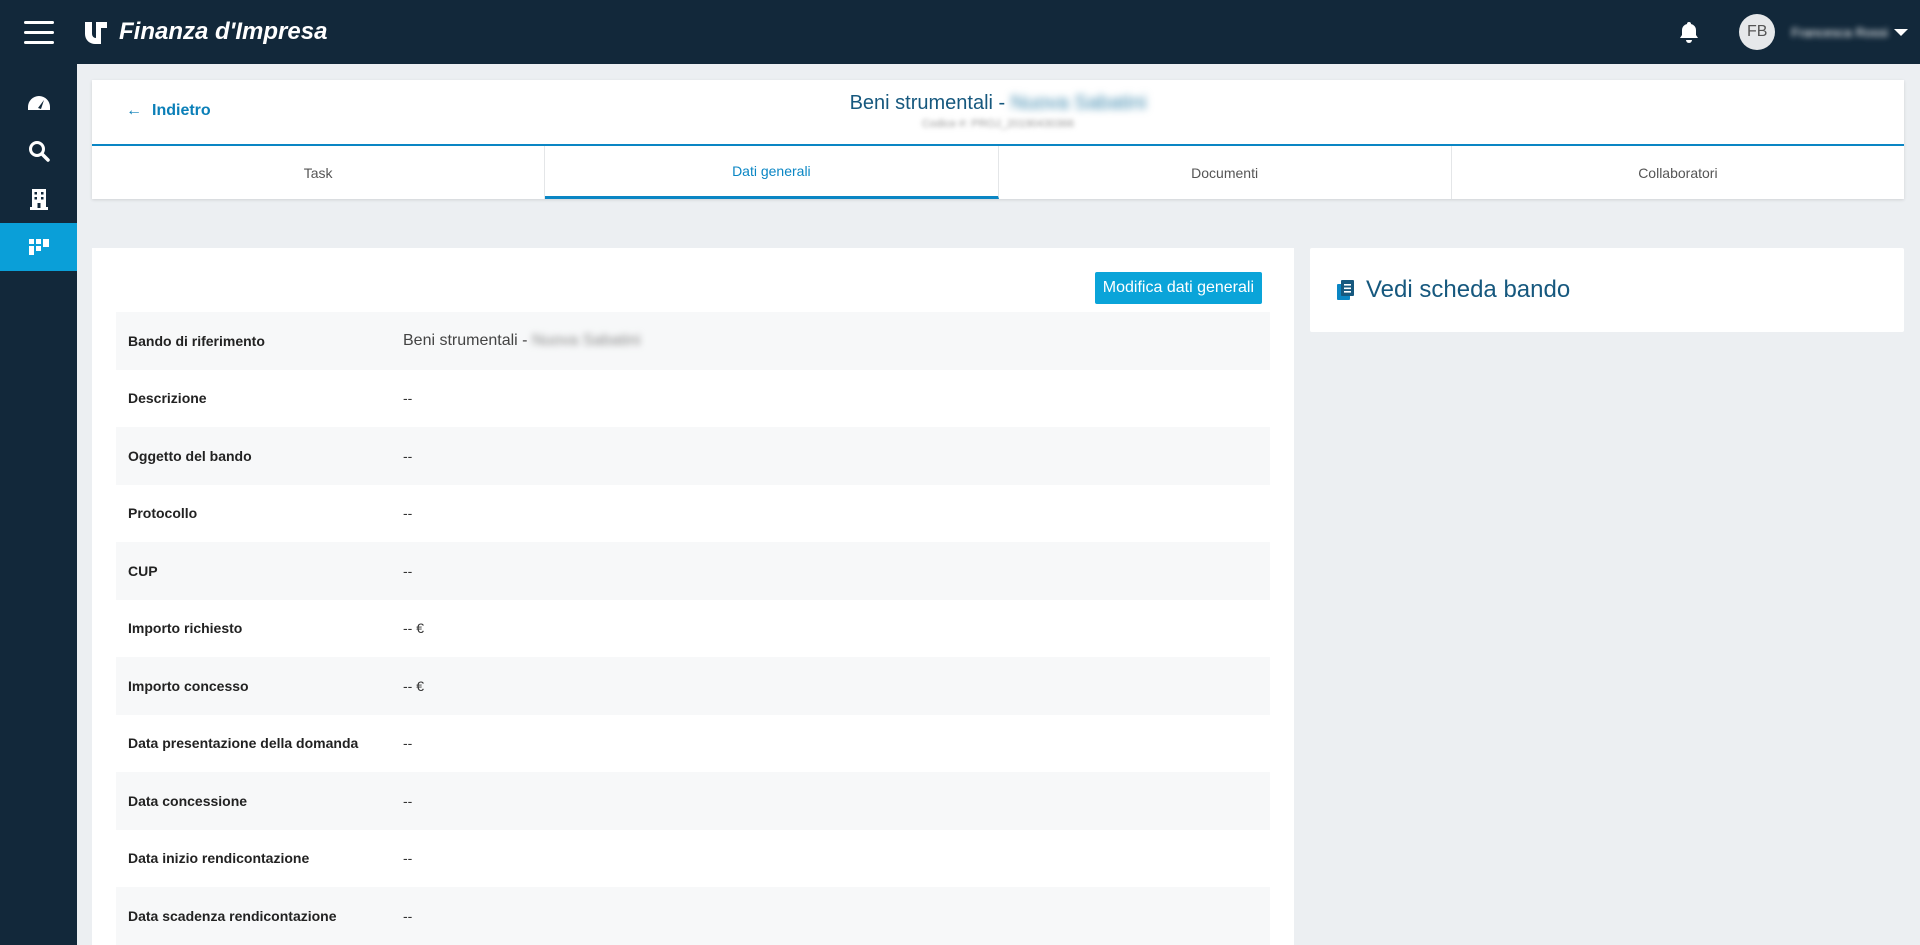 This screenshot has height=945, width=1920. Describe the element at coordinates (693, 514) in the screenshot. I see `table-row: Protocollo --` at that location.